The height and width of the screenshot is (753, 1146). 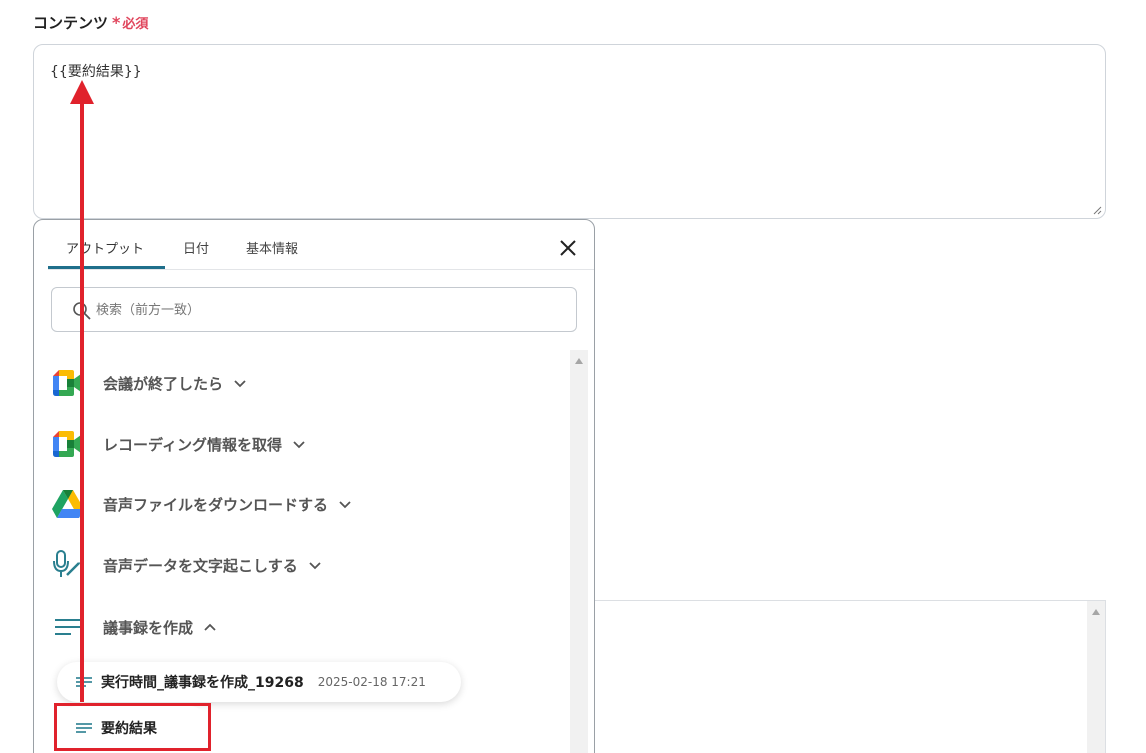 I want to click on panel-tabs: アウトプット 日付 基本情報, so click(x=321, y=245).